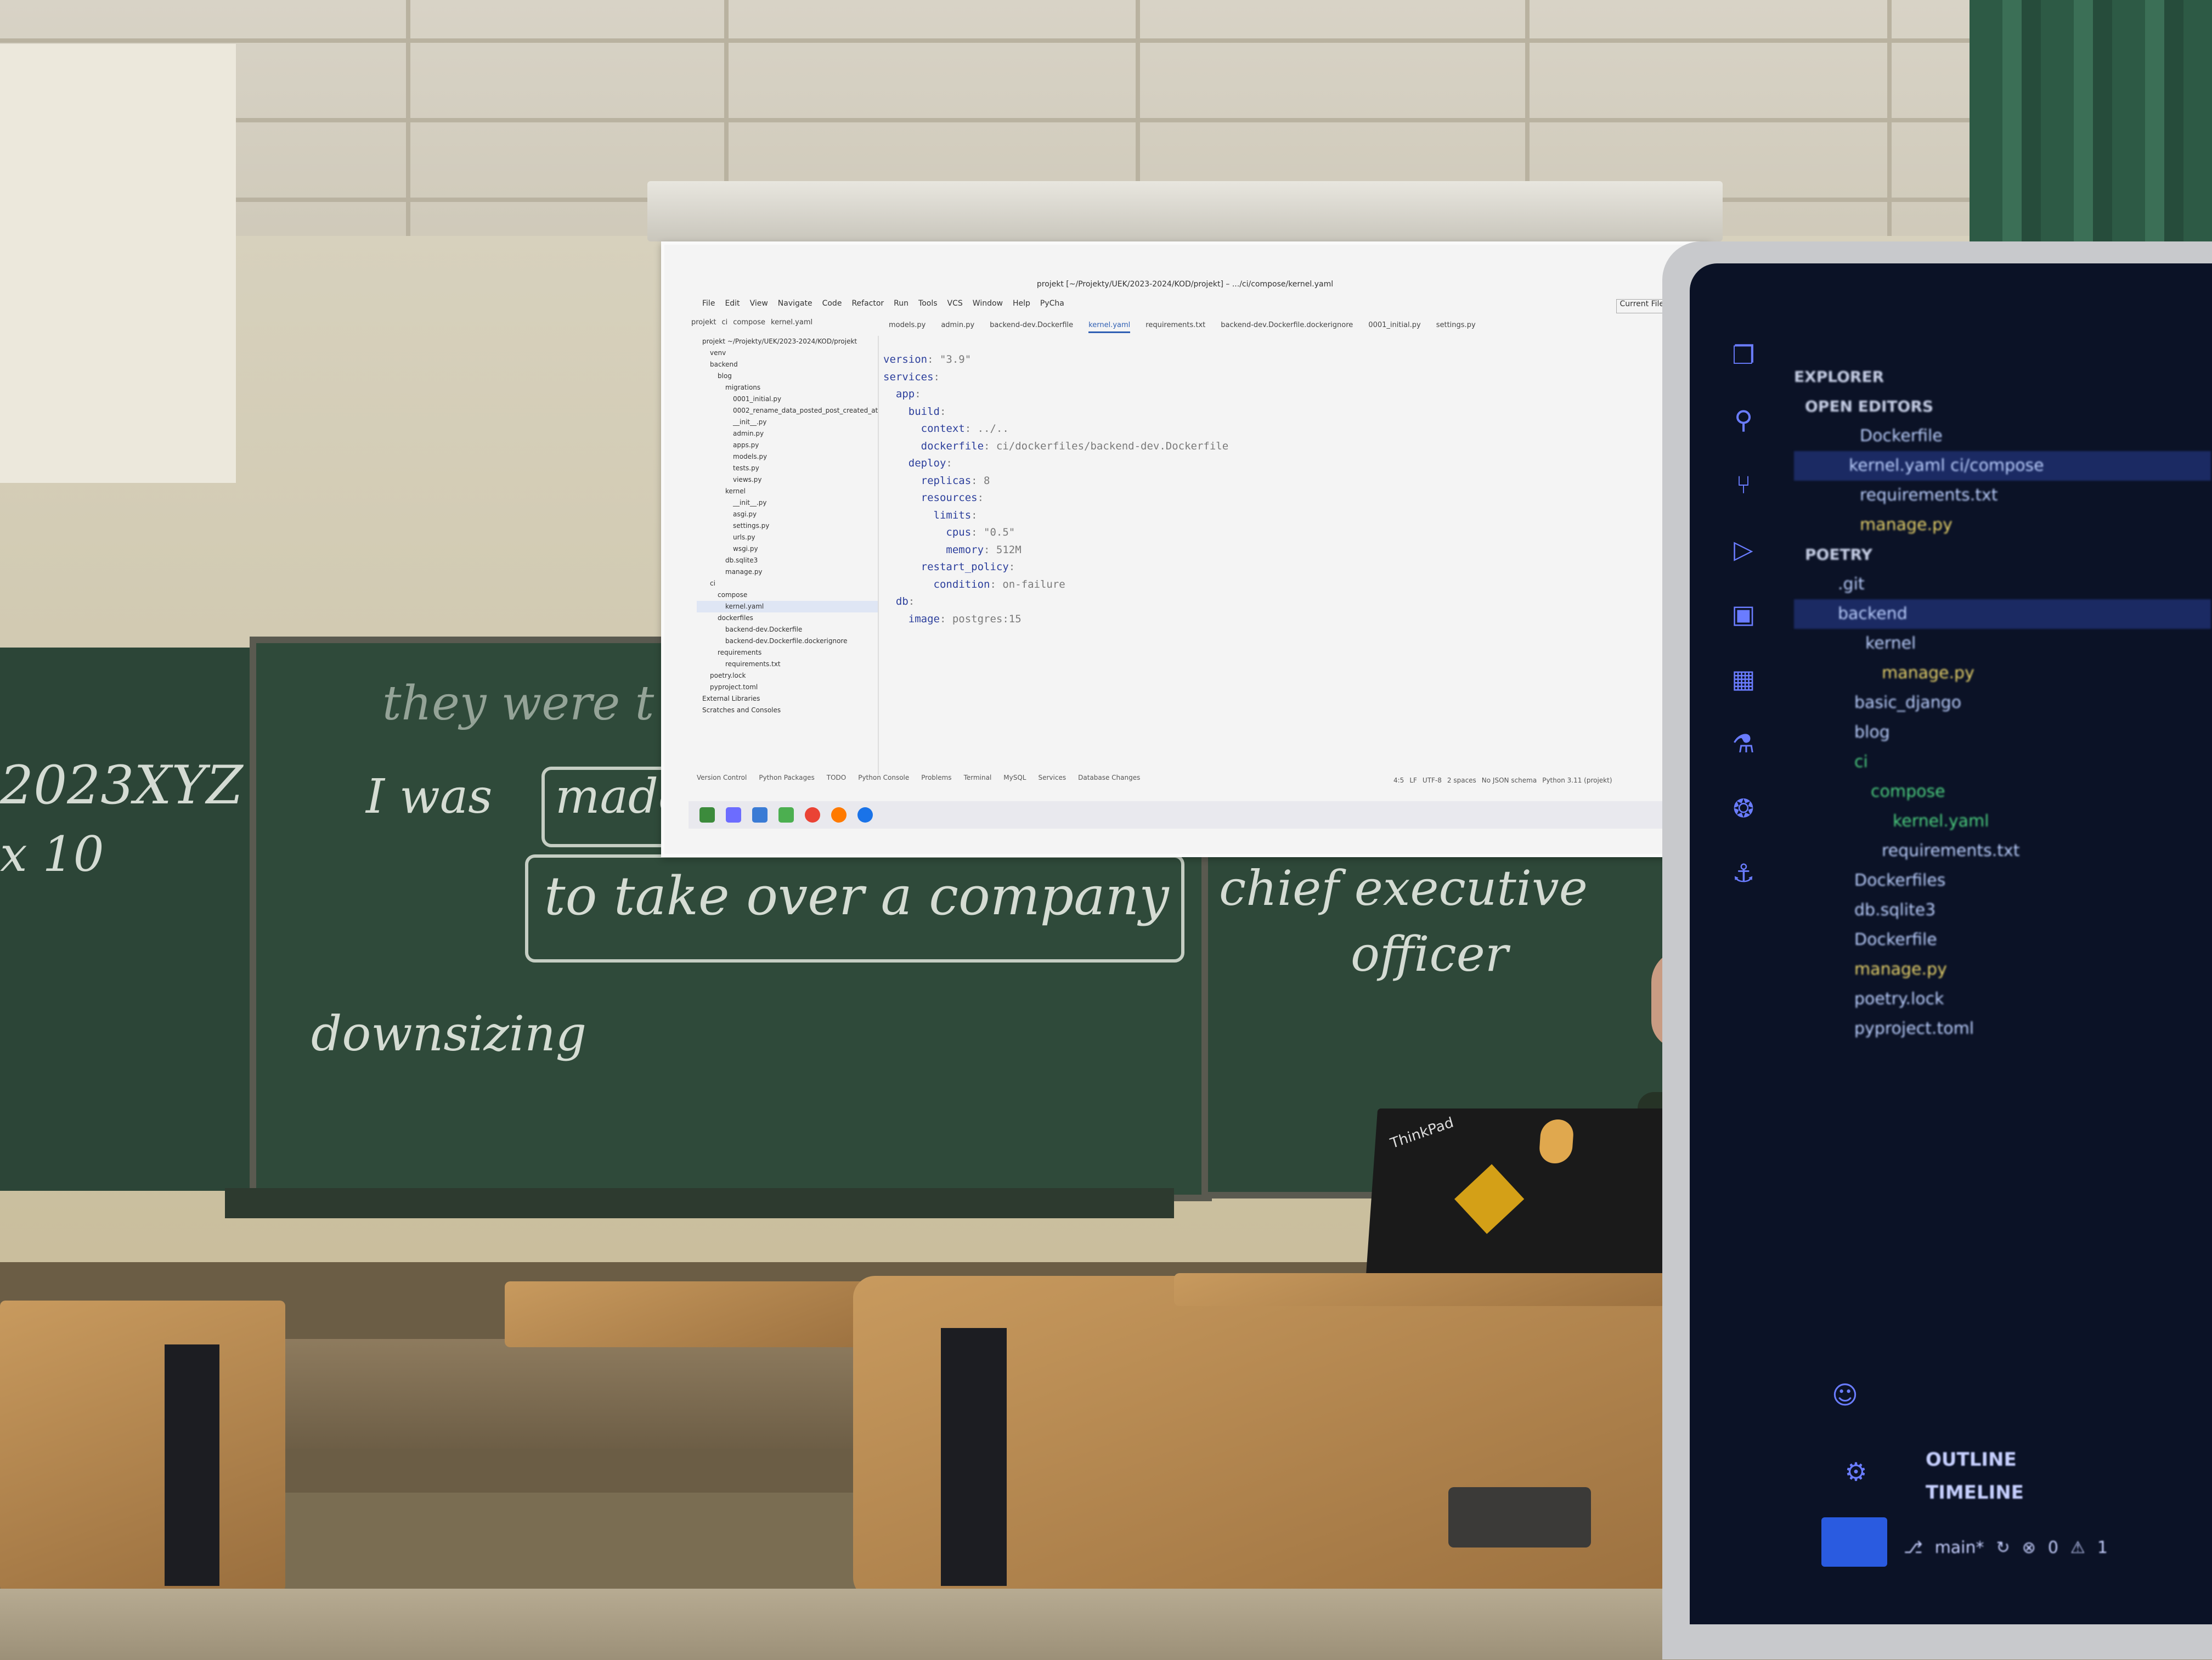 This screenshot has height=1660, width=2212. What do you see at coordinates (1283, 550) in the screenshot?
I see `code-line: memory: 512M` at bounding box center [1283, 550].